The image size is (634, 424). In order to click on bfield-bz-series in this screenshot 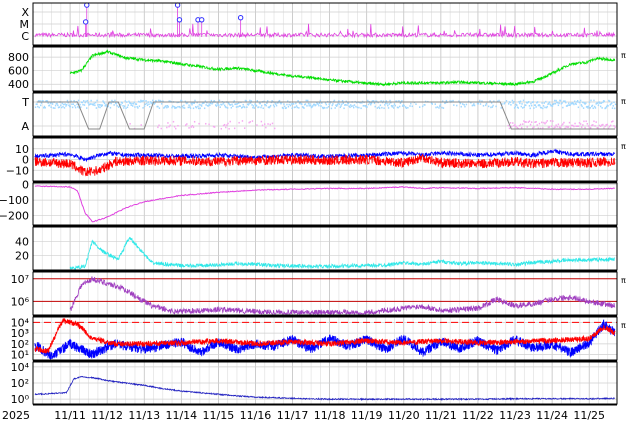, I will do `click(325, 165)`.